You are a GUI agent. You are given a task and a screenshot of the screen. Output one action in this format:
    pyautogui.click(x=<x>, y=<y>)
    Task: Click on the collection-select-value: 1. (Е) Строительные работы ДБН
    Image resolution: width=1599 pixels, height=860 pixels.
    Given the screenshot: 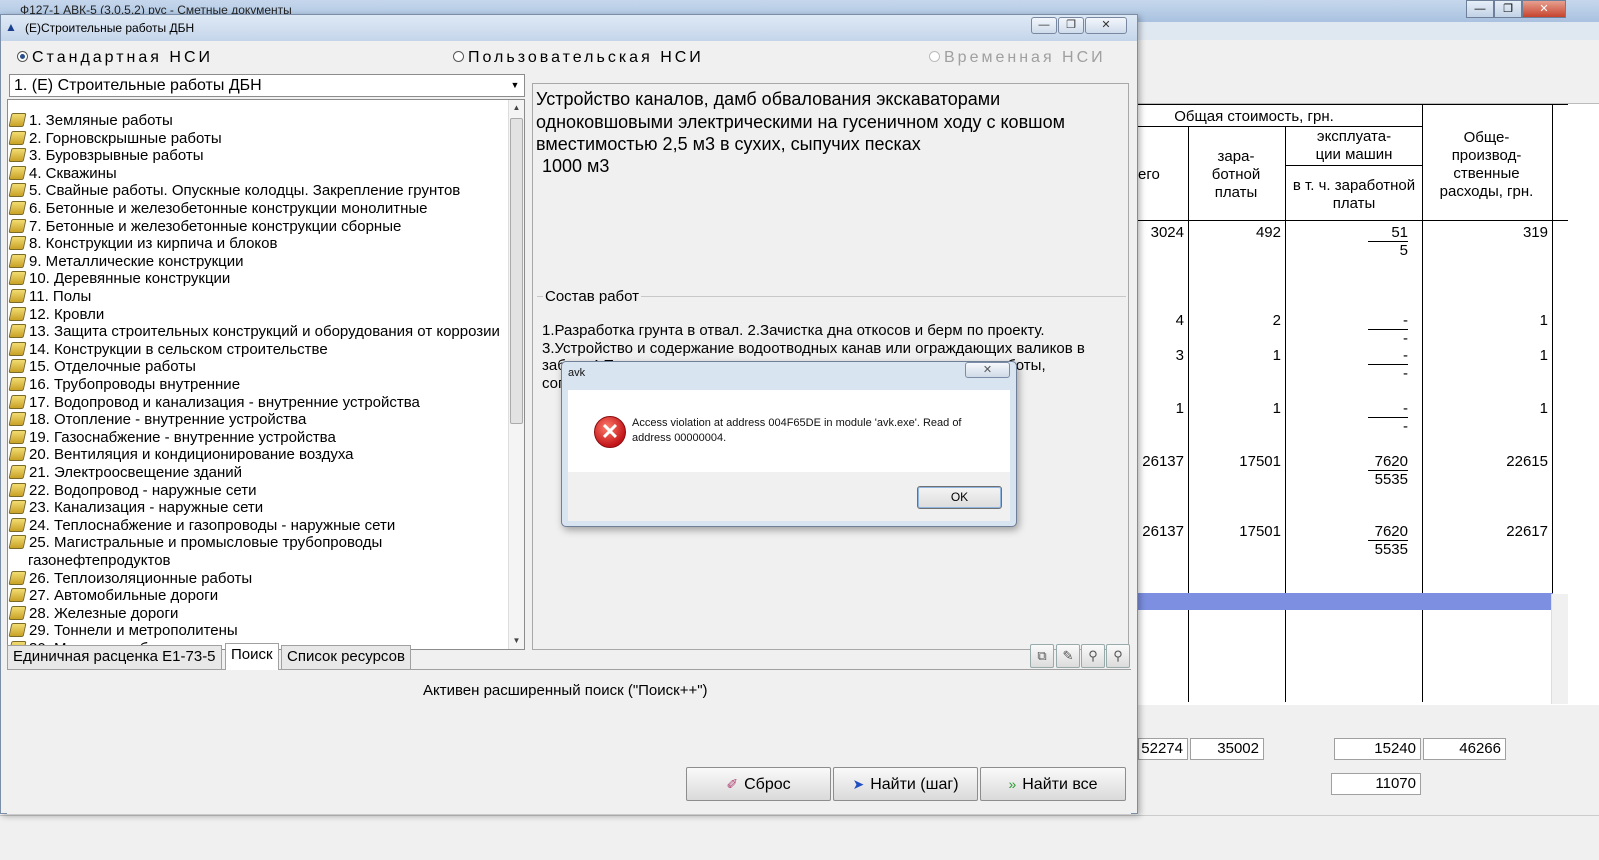 What is the action you would take?
    pyautogui.click(x=138, y=85)
    